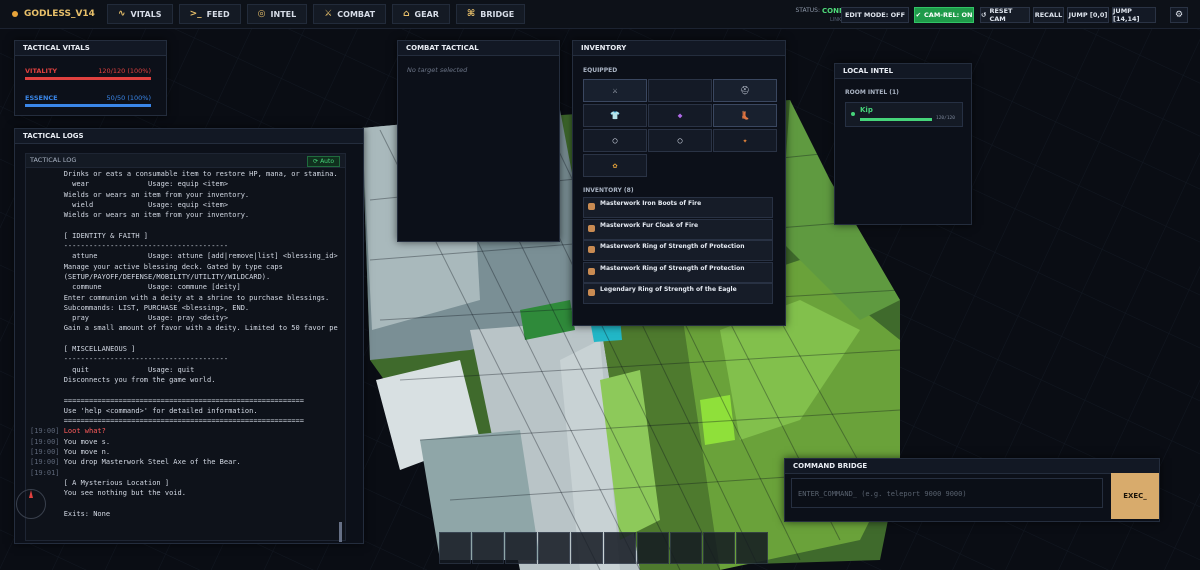 This screenshot has height=570, width=1200. I want to click on tab-gear: ⌂ GEAR, so click(421, 14).